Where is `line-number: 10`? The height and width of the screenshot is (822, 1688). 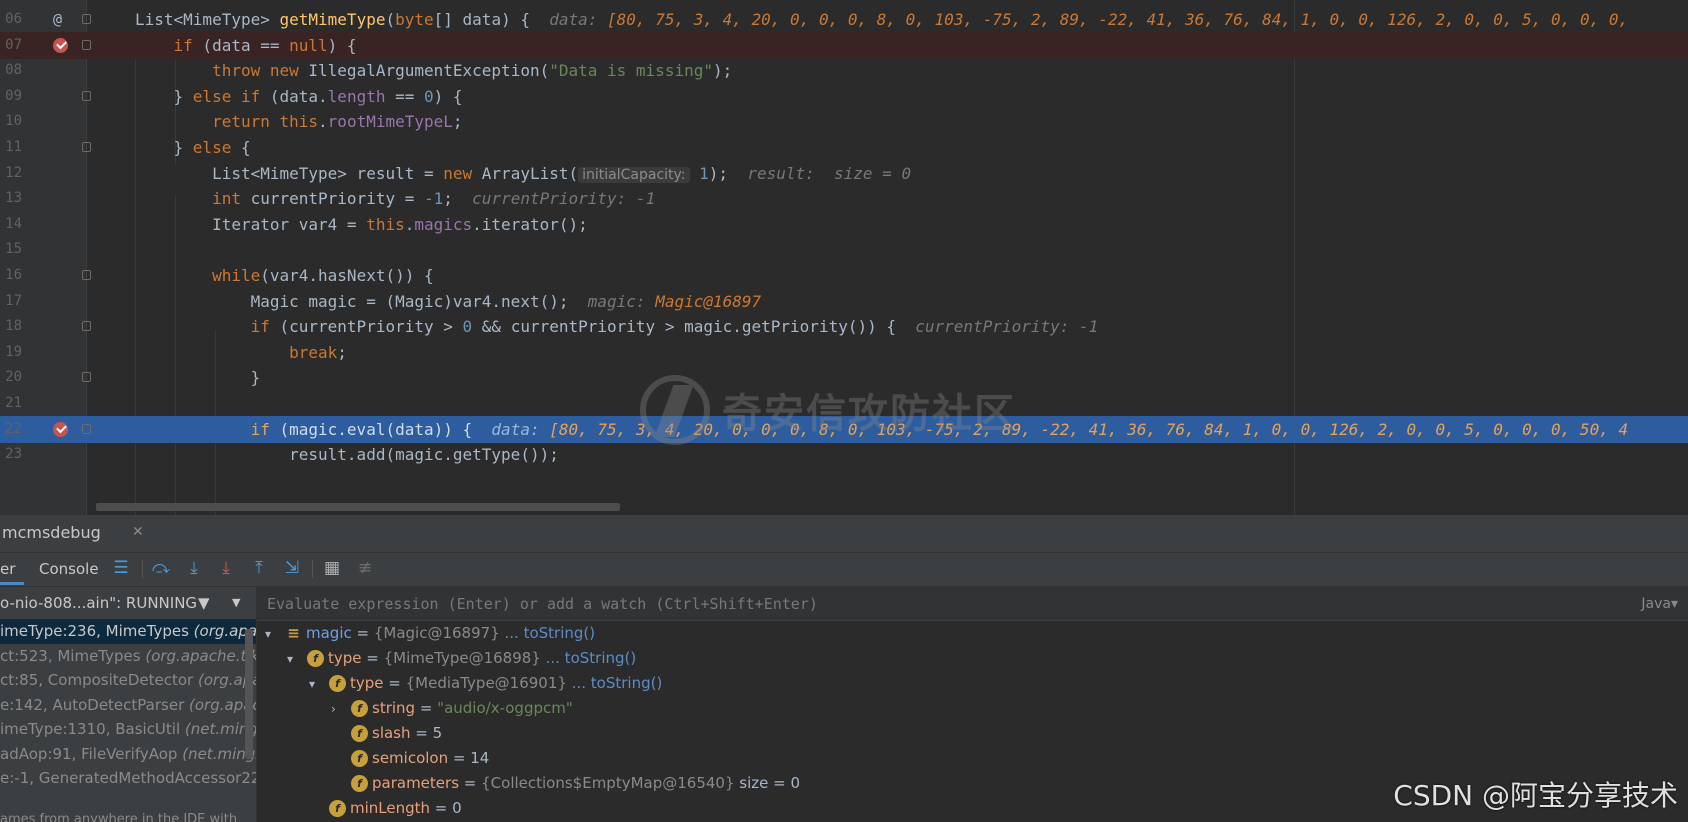 line-number: 10 is located at coordinates (11, 122).